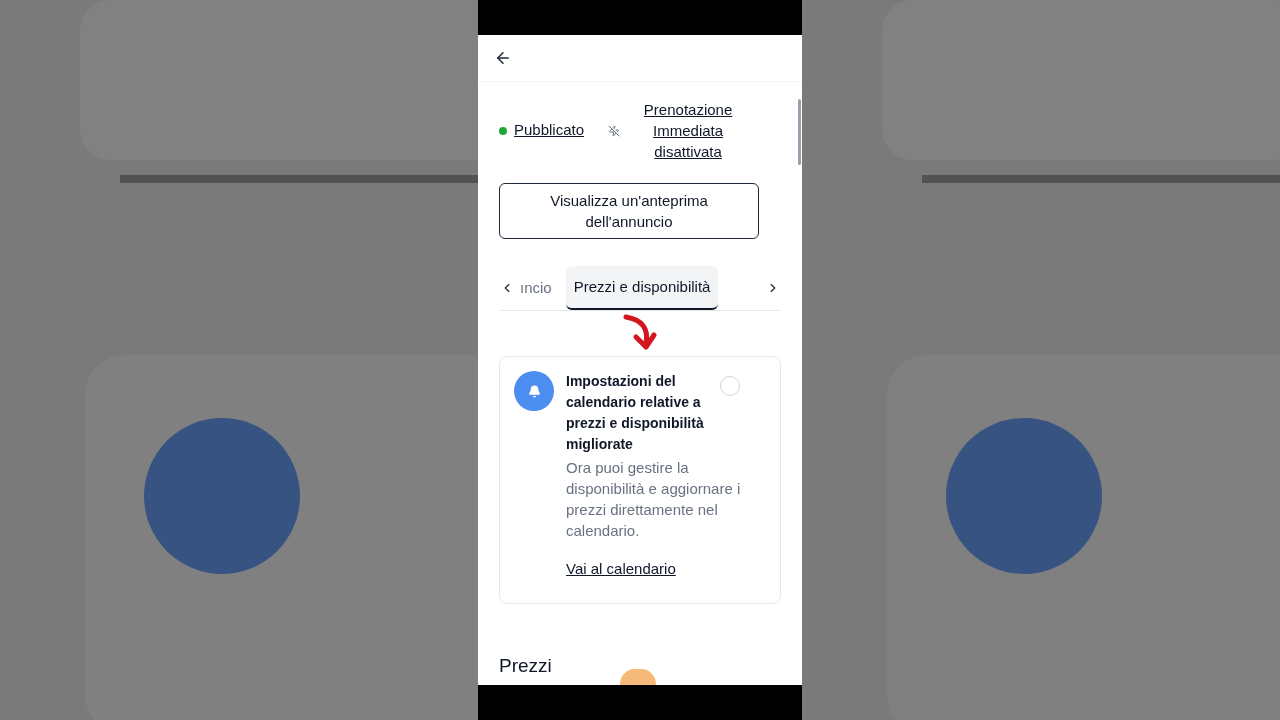 The image size is (1280, 720). I want to click on back-icon, so click(503, 58).